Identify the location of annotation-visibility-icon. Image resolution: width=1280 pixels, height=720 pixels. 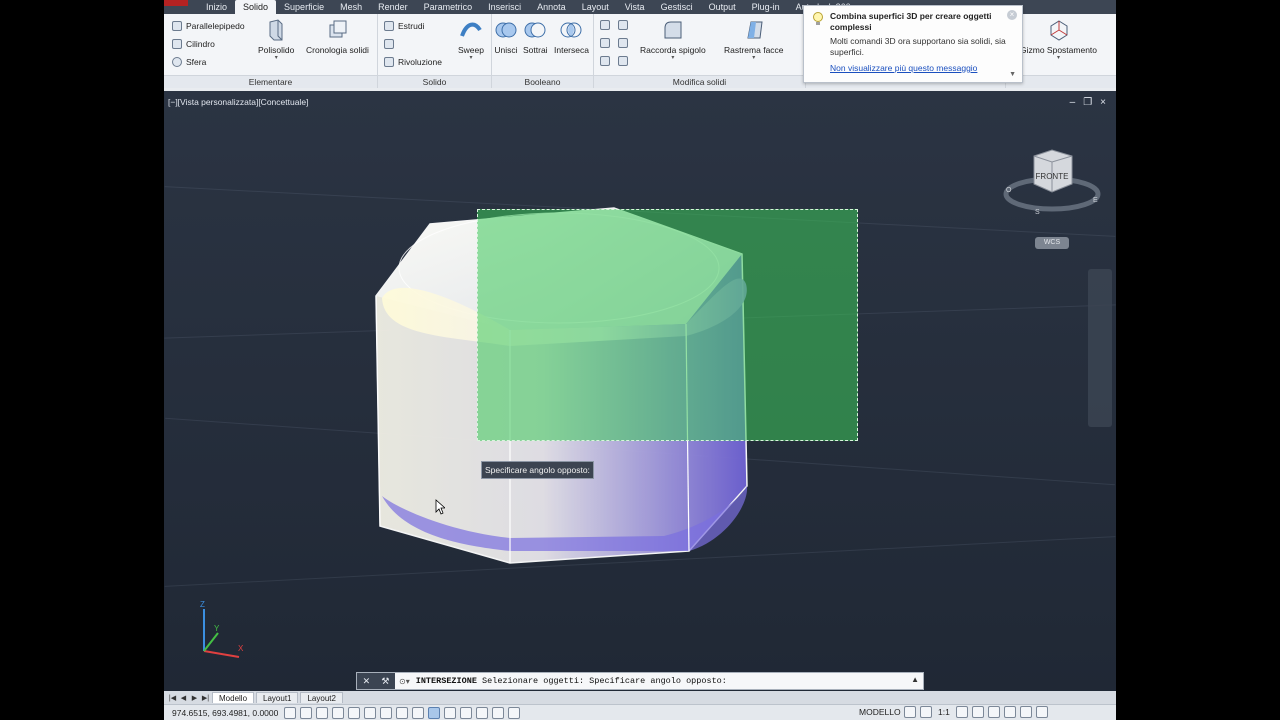
(961, 712).